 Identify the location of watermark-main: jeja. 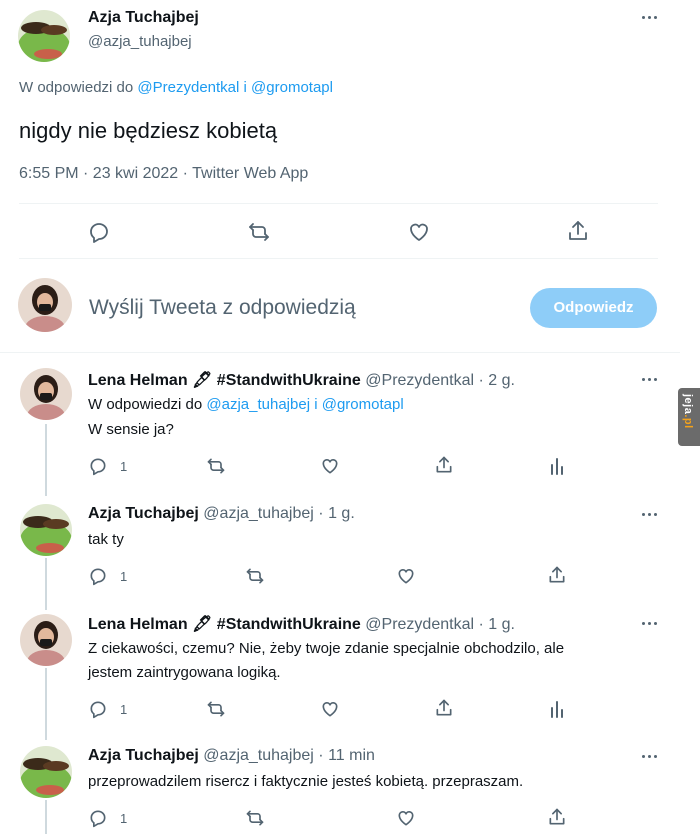
(688, 404).